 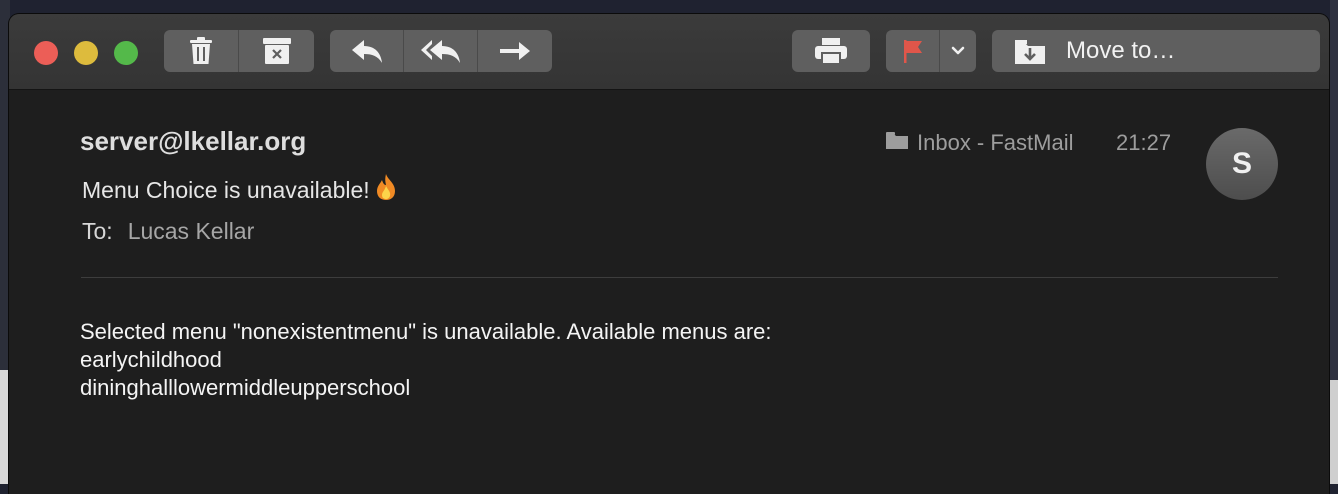 I want to click on delete-archive-group, so click(x=239, y=51).